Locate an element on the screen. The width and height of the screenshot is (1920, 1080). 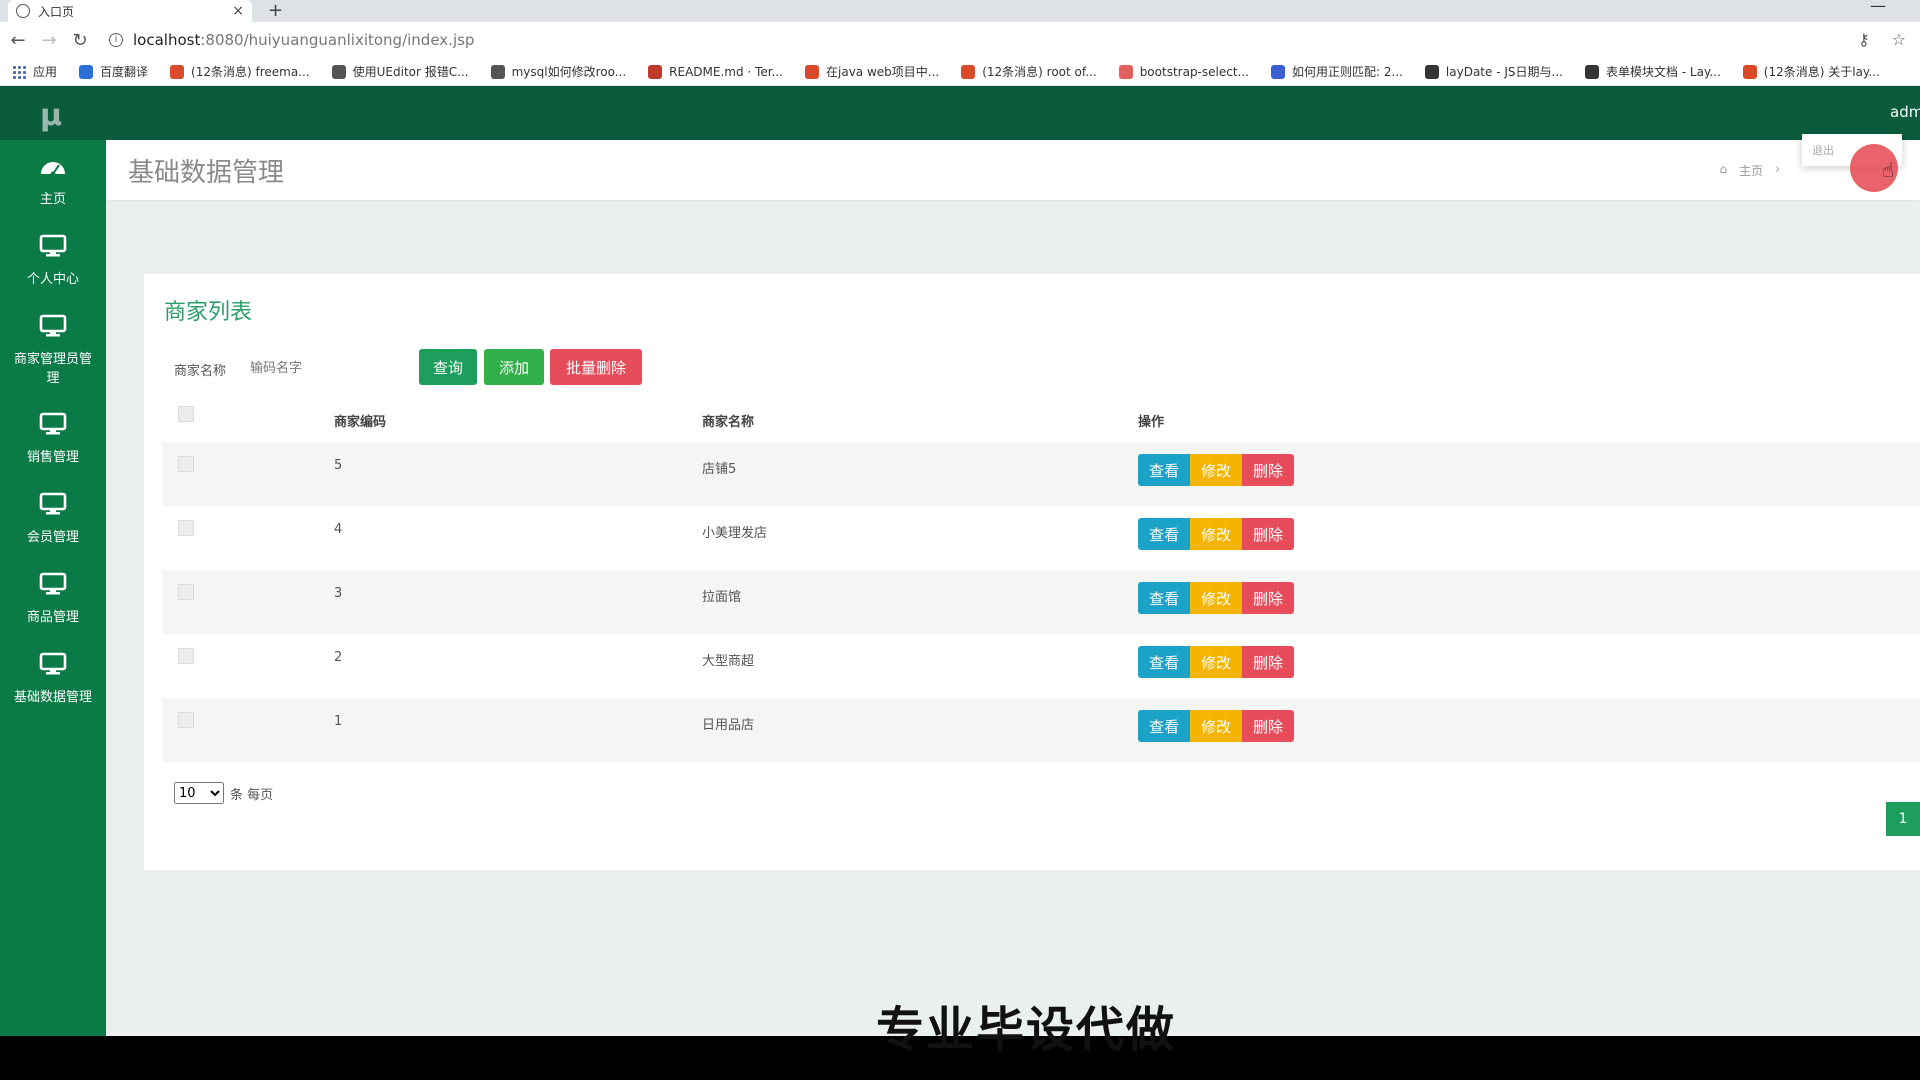
select-all-checkbox is located at coordinates (186, 414).